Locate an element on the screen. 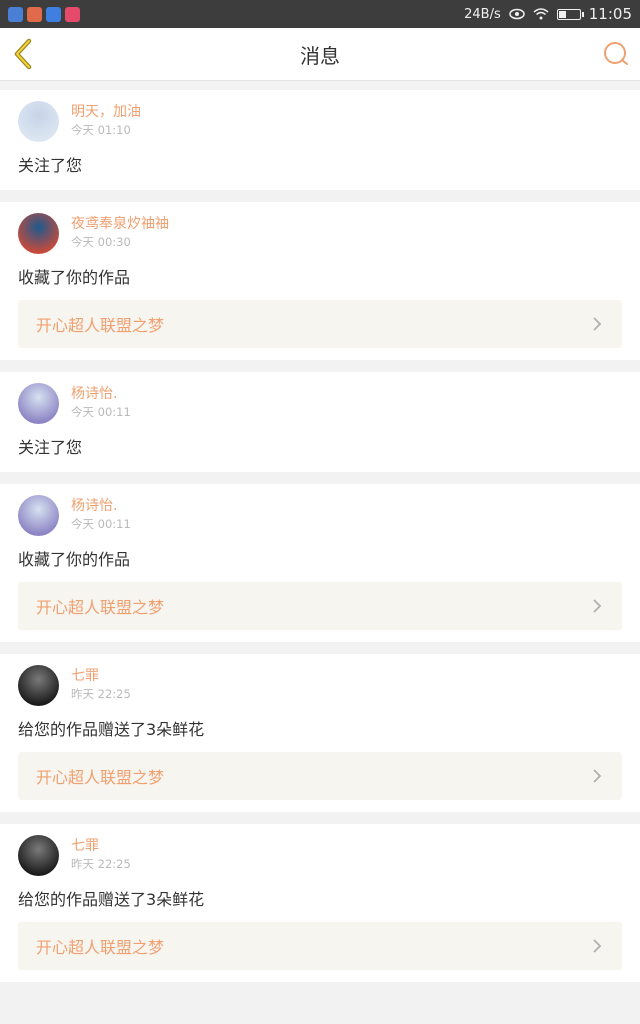  clock: 11:05 is located at coordinates (610, 14).